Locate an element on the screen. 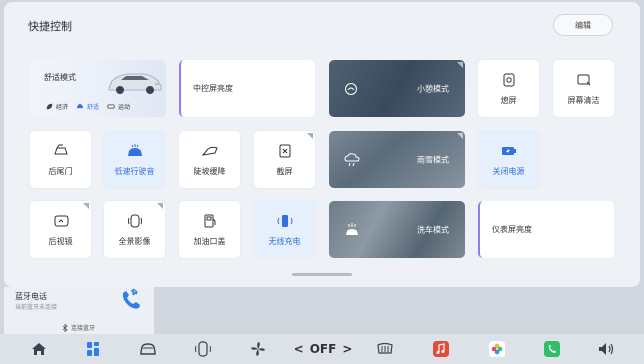 This screenshot has height=364, width=644. wireless-charging-label: 无线充电 is located at coordinates (284, 241).